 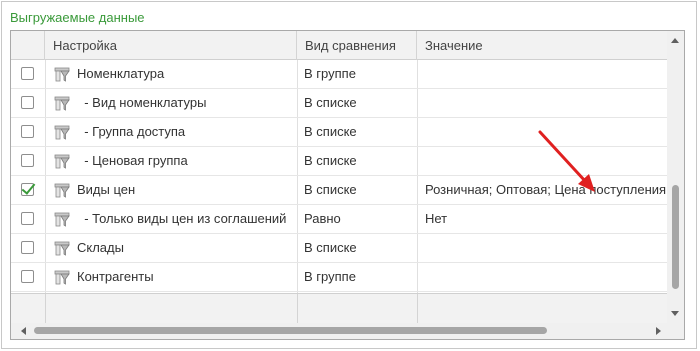 I want to click on table-row: - Группа доступа В списке, so click(x=339, y=132).